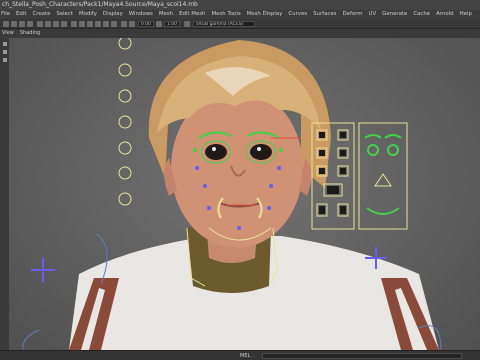 Image resolution: width=480 pixels, height=360 pixels. Describe the element at coordinates (98, 24) in the screenshot. I see `textured-icon` at that location.